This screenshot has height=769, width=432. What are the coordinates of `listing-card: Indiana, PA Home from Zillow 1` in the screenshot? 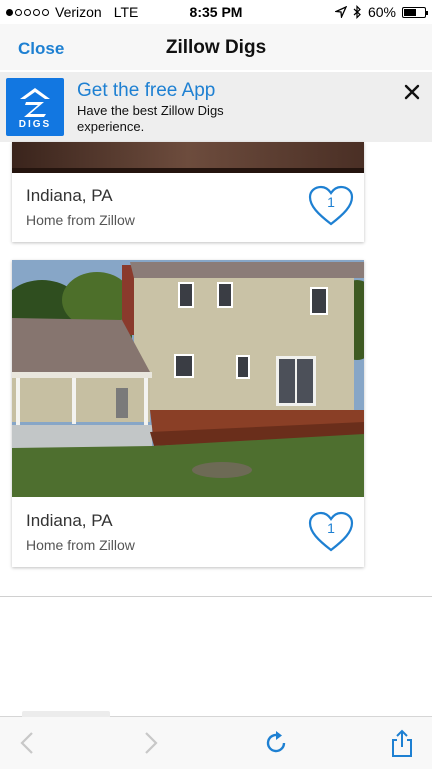 It's located at (188, 192).